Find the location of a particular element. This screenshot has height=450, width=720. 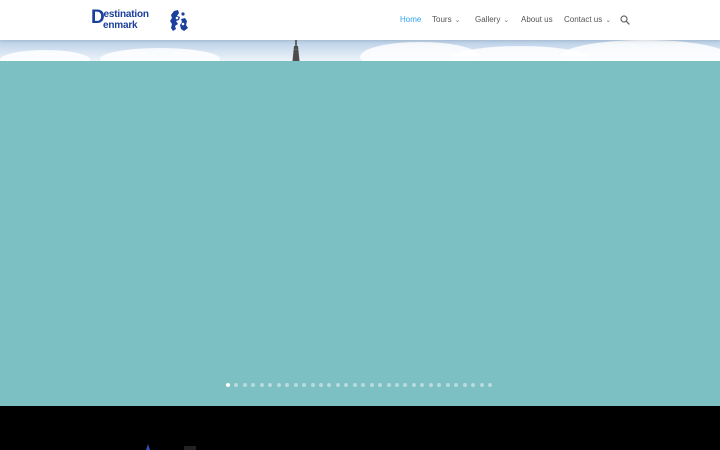

nav-item-label: Tours is located at coordinates (442, 19).